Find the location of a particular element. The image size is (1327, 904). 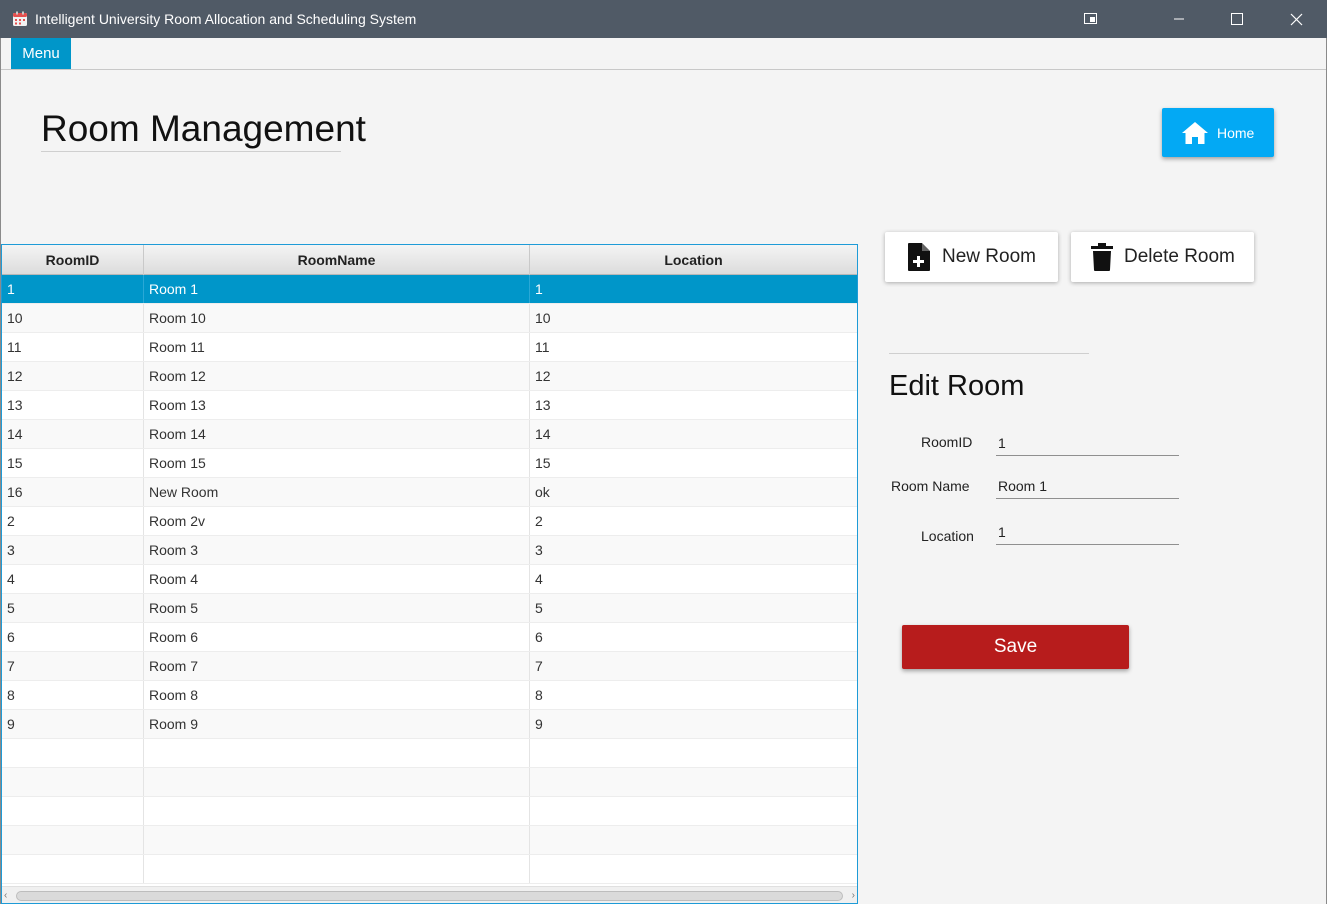

table-row: 13 Room 13 13 is located at coordinates (429, 405).